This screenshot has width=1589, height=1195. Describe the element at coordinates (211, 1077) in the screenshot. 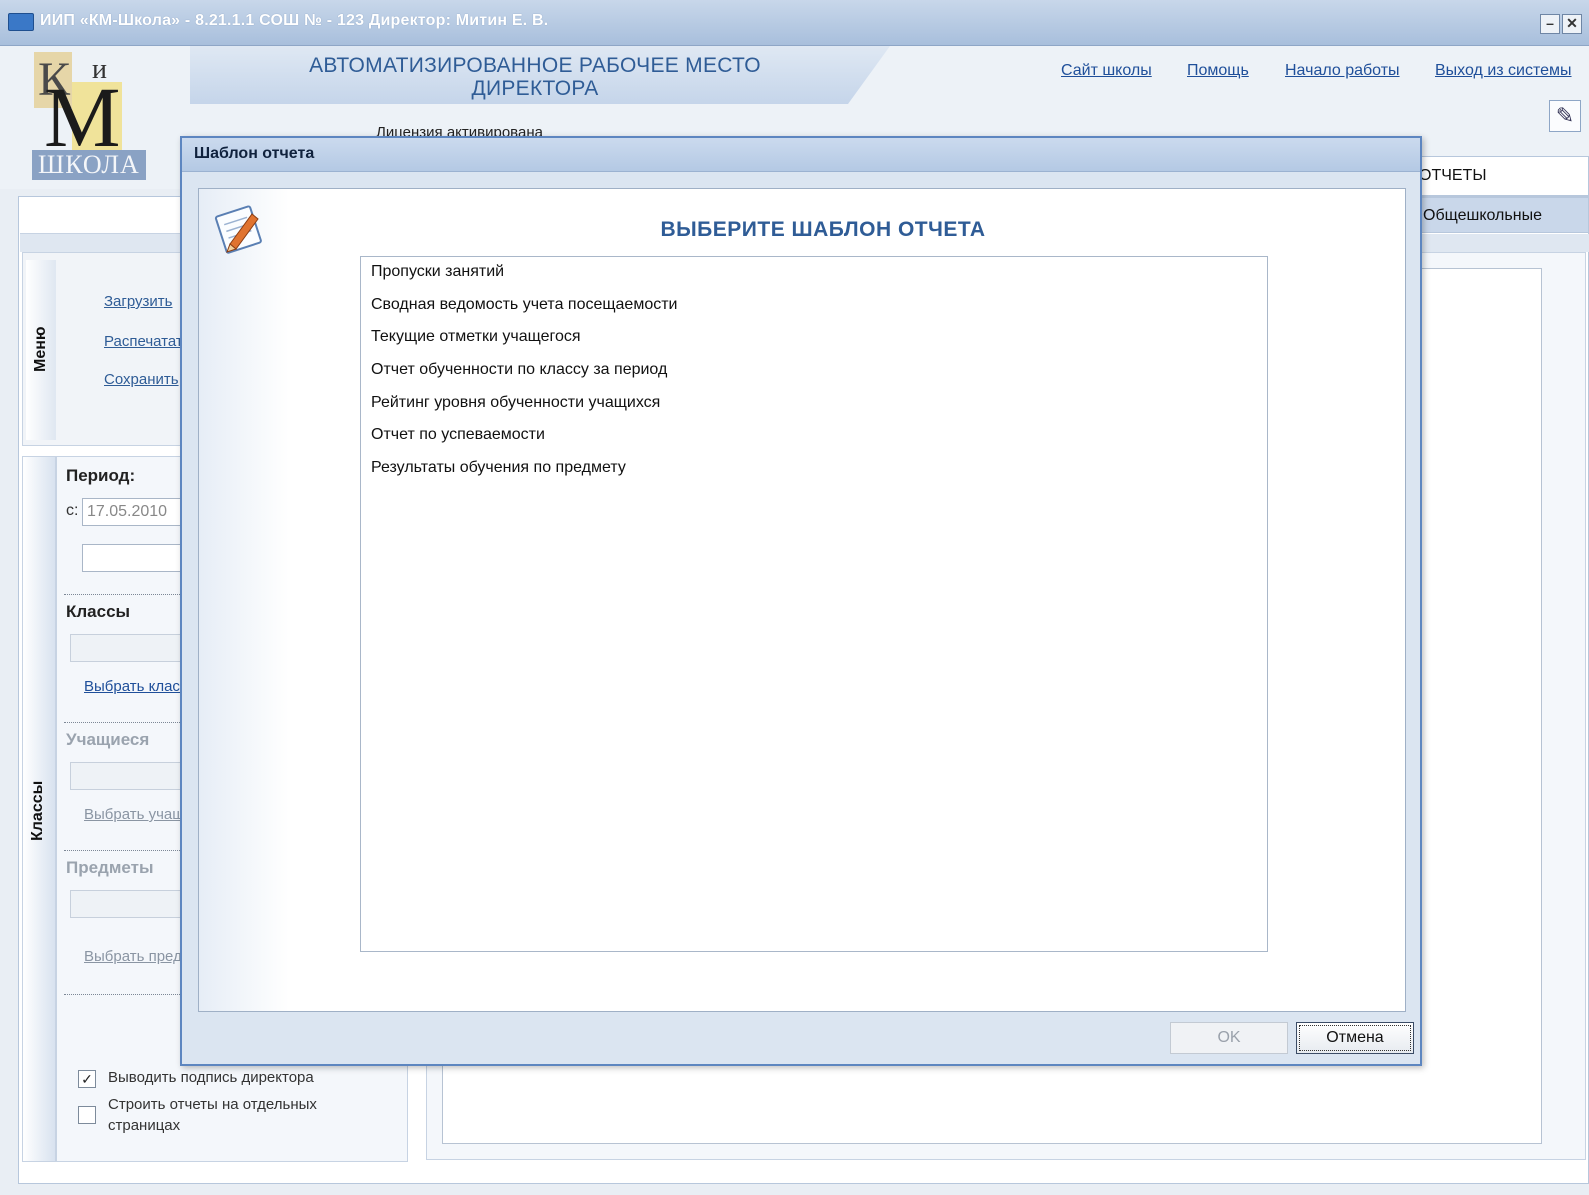

I see `director-signature-label: Выводить подпись директора` at that location.